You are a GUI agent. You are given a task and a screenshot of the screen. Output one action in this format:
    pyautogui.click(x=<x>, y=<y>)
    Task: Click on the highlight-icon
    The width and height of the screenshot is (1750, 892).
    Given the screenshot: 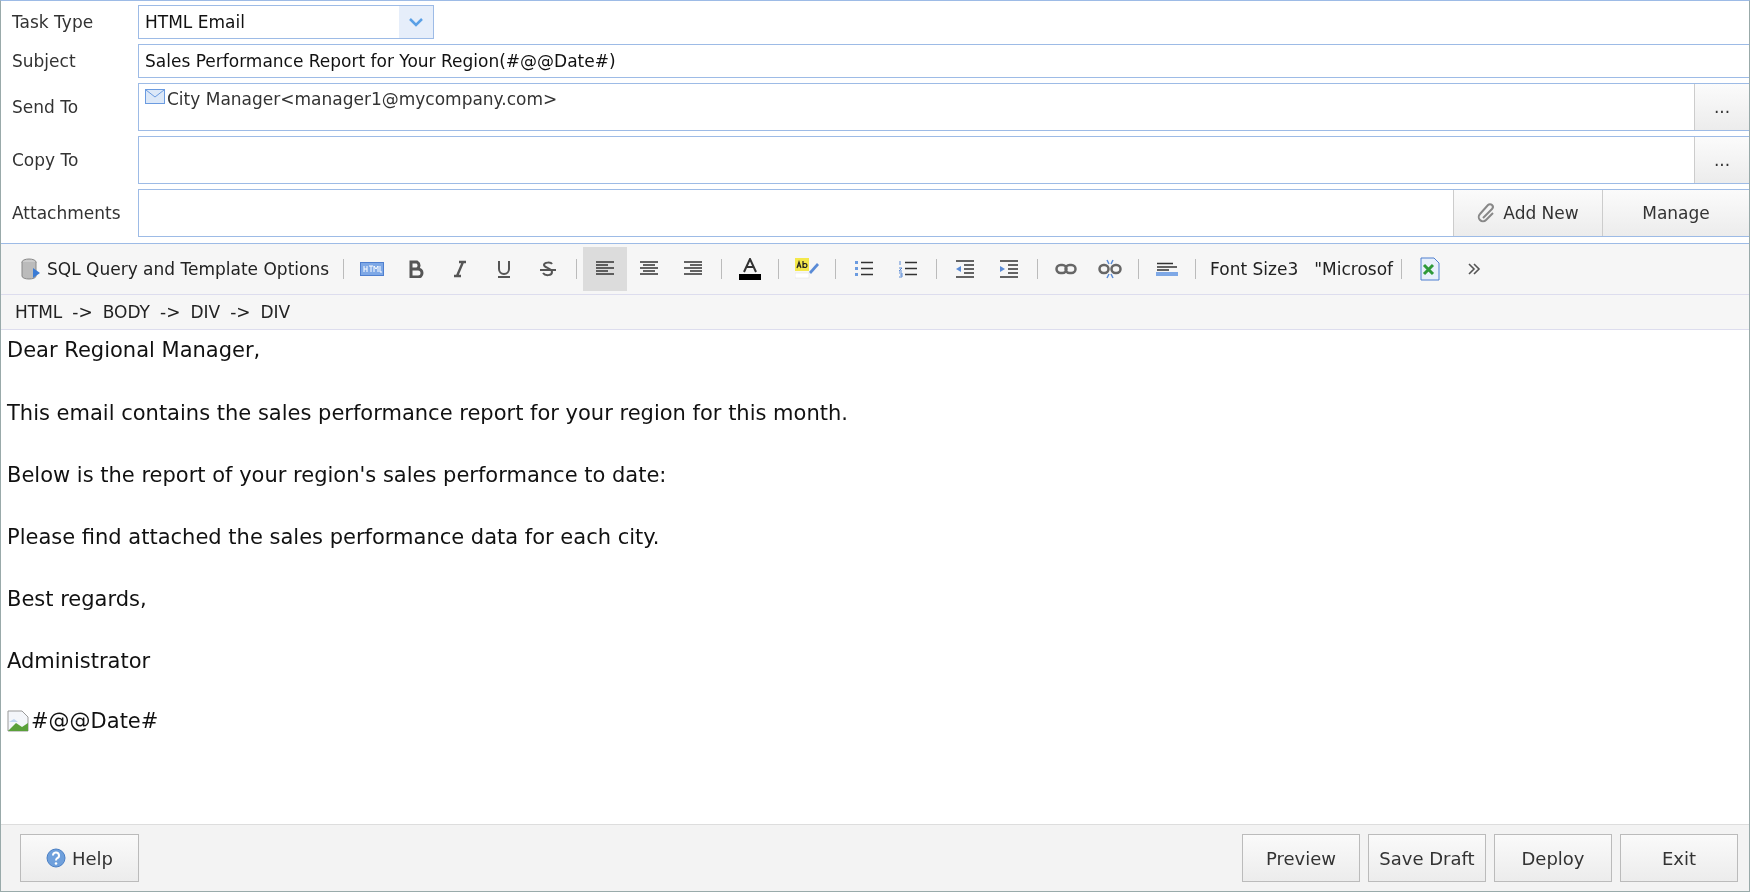 What is the action you would take?
    pyautogui.click(x=807, y=269)
    